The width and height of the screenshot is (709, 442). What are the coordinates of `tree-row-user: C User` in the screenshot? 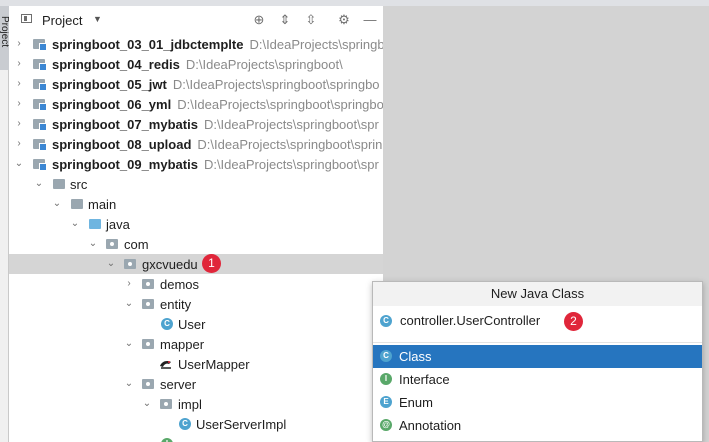 It's located at (196, 324).